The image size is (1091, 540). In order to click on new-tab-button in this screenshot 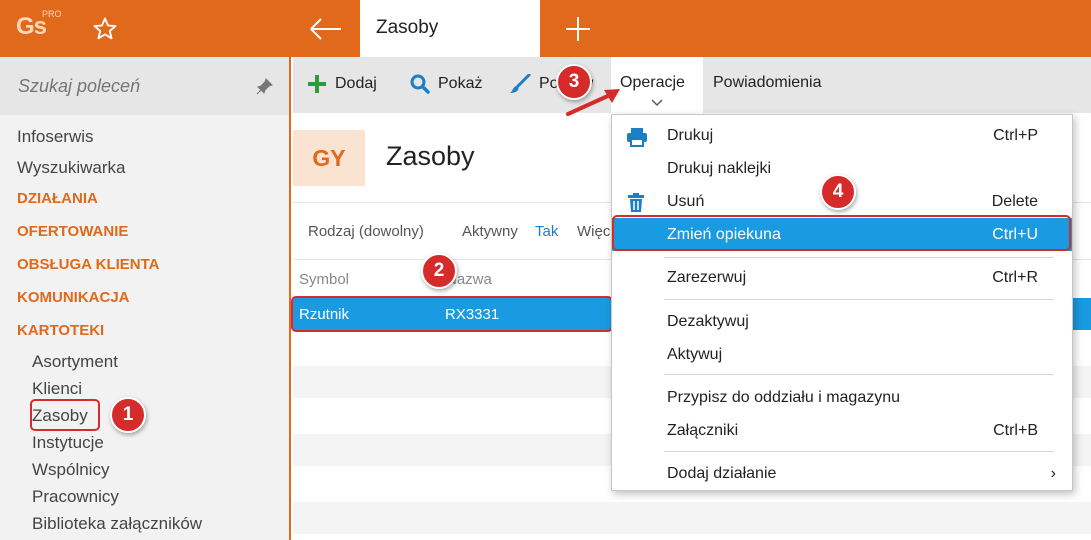, I will do `click(577, 28)`.